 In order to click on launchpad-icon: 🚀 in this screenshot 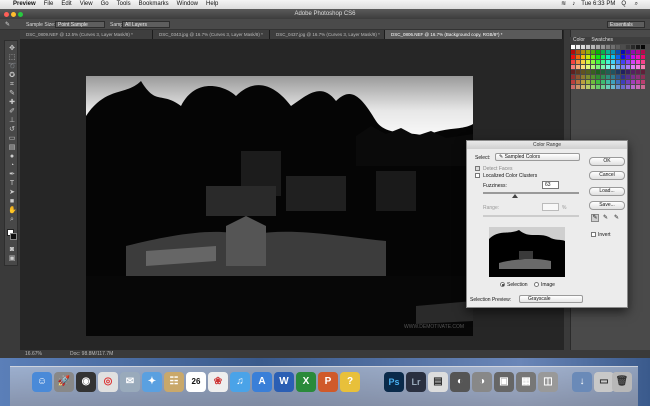, I will do `click(64, 382)`.